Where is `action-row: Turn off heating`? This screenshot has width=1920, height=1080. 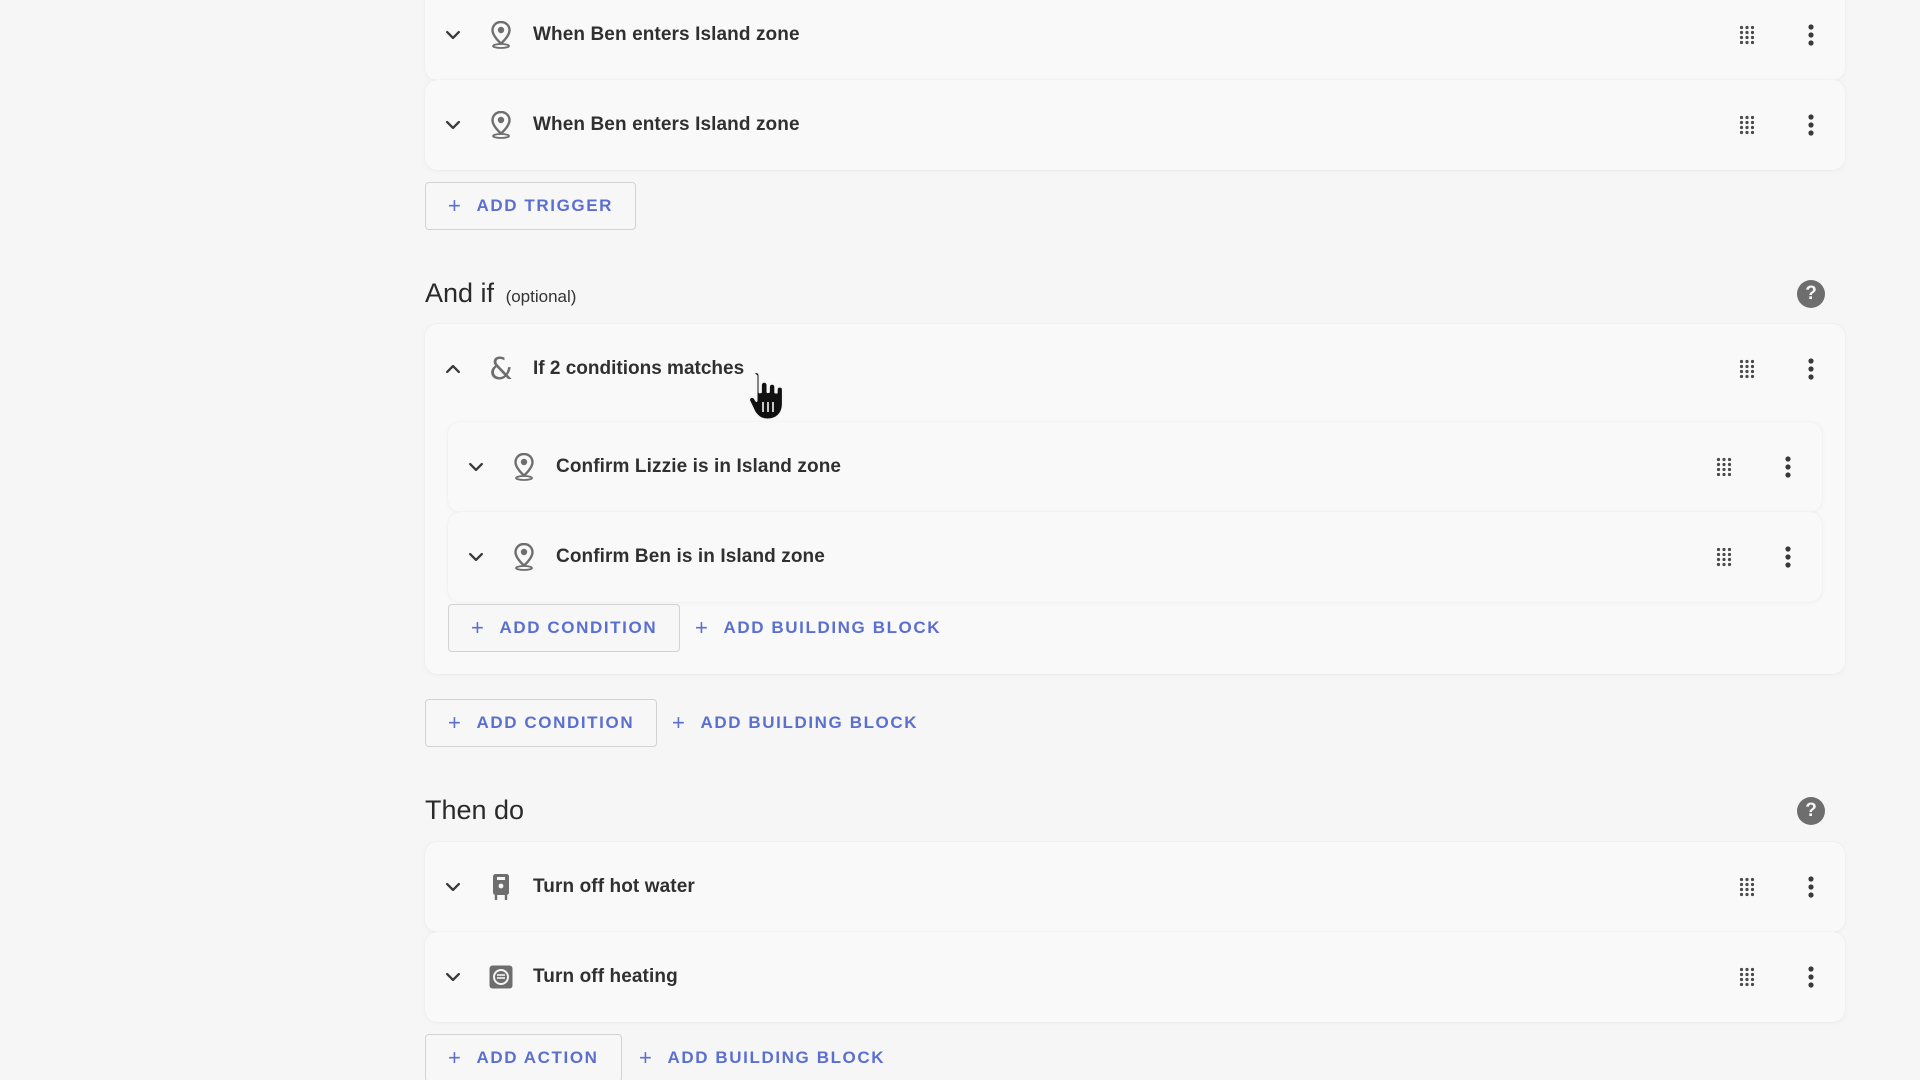 action-row: Turn off heating is located at coordinates (1135, 977).